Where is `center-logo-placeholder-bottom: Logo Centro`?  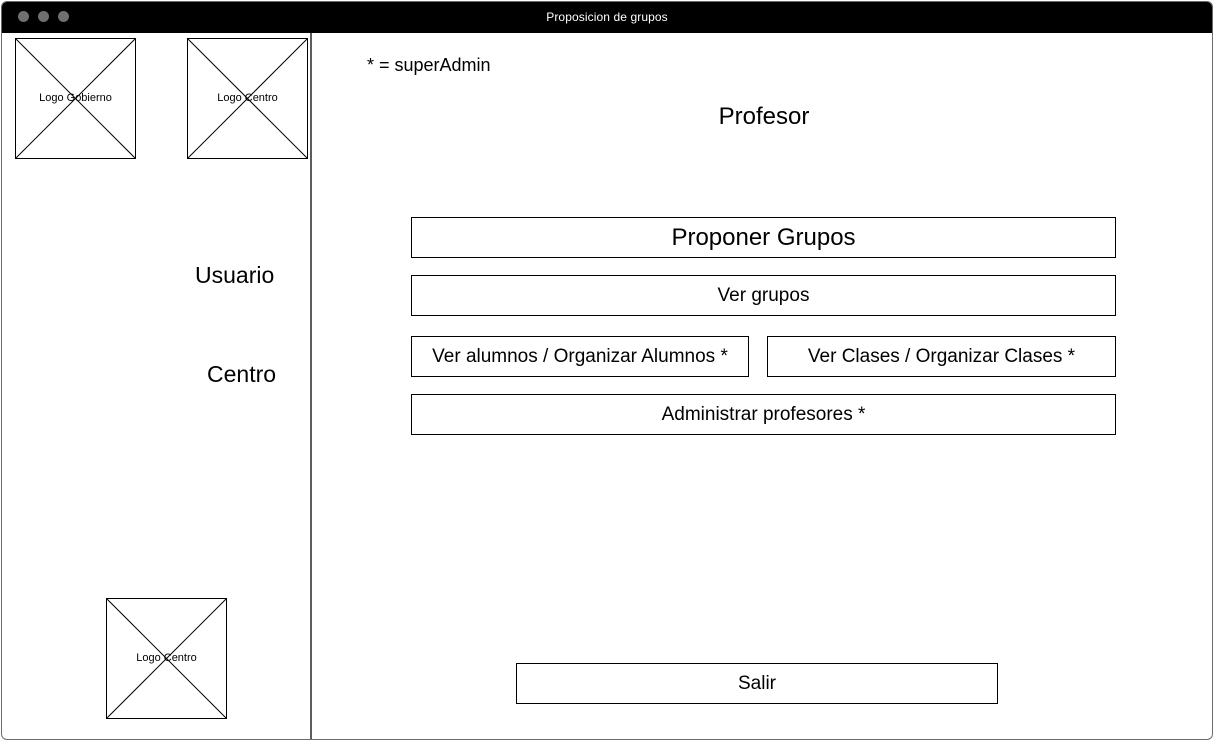
center-logo-placeholder-bottom: Logo Centro is located at coordinates (166, 658).